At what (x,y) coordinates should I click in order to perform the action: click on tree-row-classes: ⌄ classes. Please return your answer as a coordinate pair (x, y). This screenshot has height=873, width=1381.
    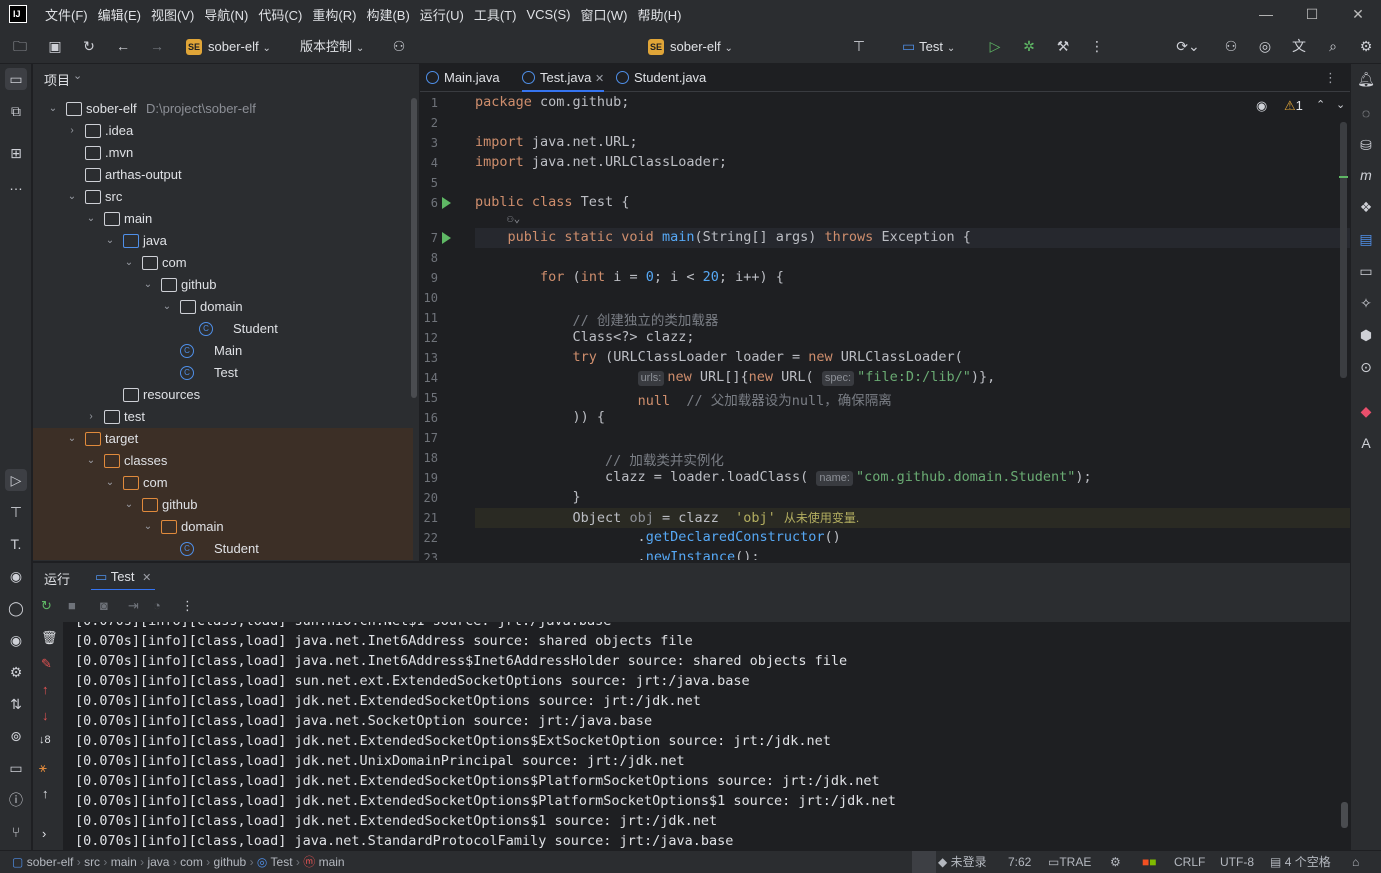
    Looking at the image, I should click on (223, 461).